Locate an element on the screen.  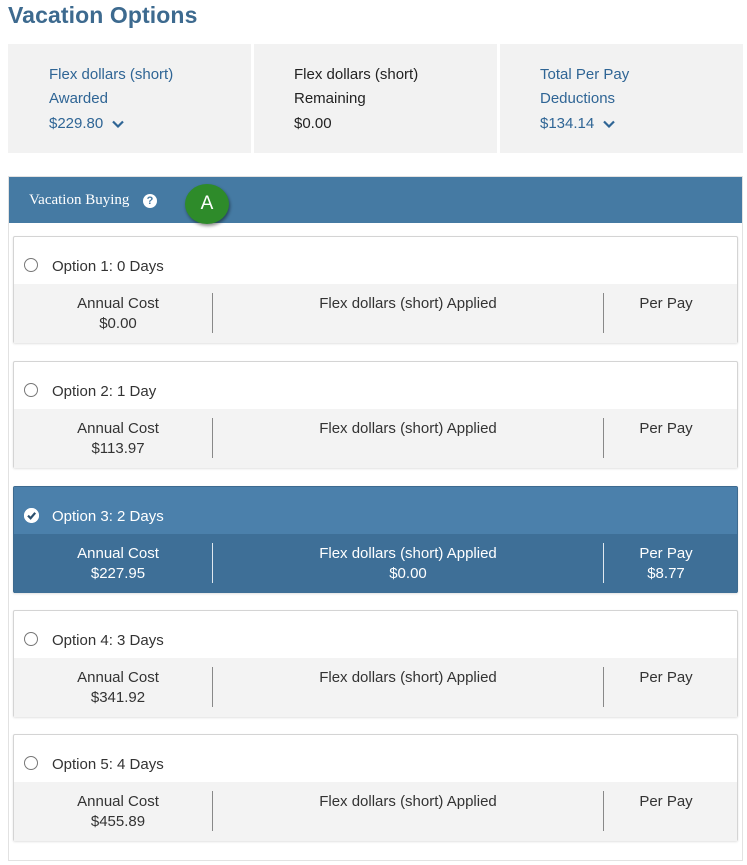
flex-awarded-toggle: $229.80 is located at coordinates (111, 124).